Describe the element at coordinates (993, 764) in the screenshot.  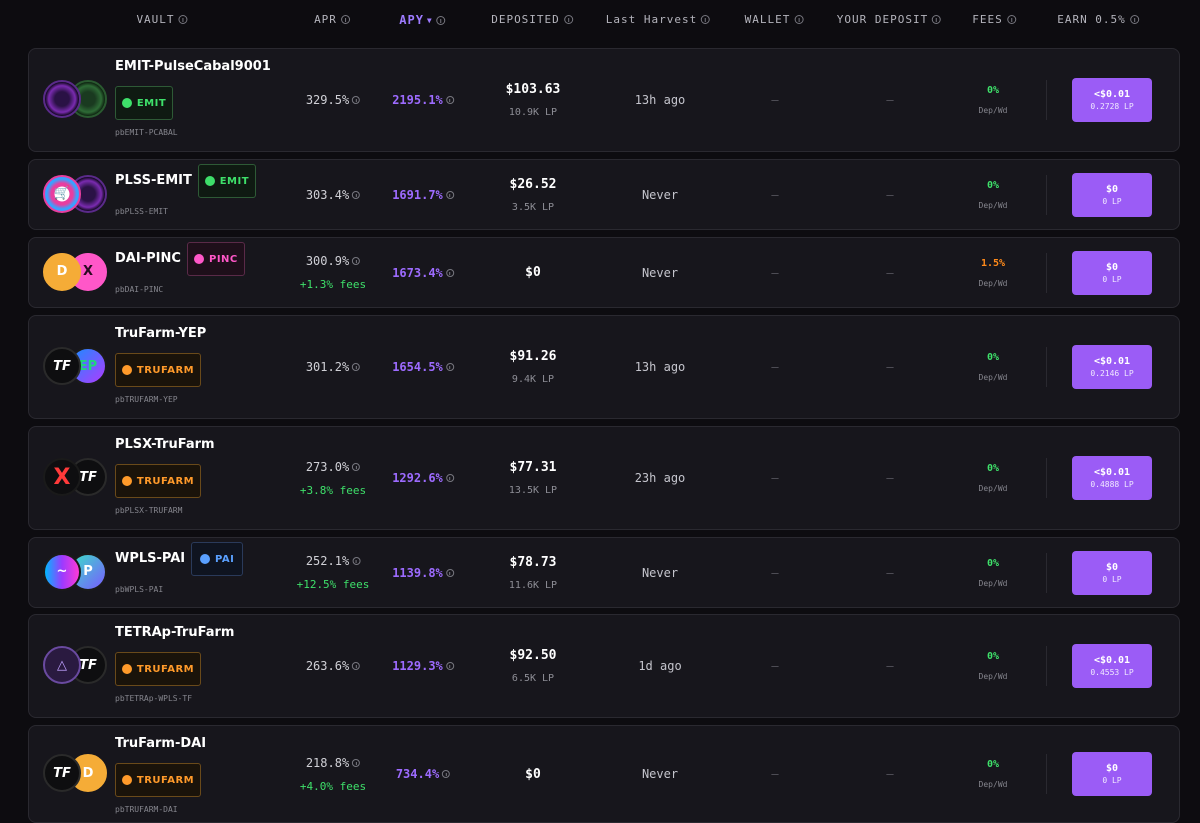
I see `fee-value: 0%` at that location.